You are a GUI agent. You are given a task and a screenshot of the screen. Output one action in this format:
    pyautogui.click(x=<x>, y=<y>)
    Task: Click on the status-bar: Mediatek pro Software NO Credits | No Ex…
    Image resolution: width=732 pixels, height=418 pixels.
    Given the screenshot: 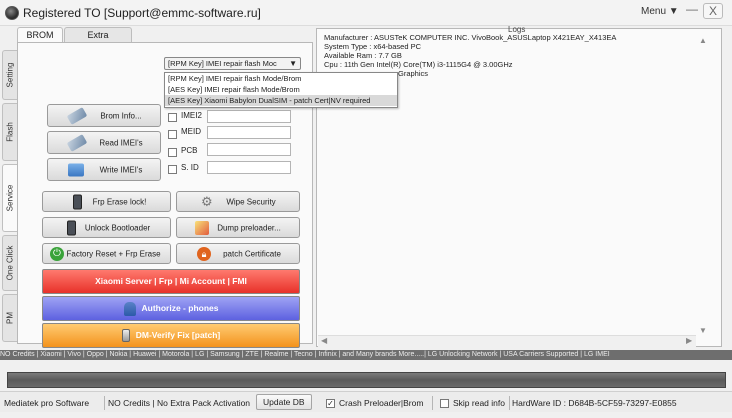 What is the action you would take?
    pyautogui.click(x=366, y=401)
    